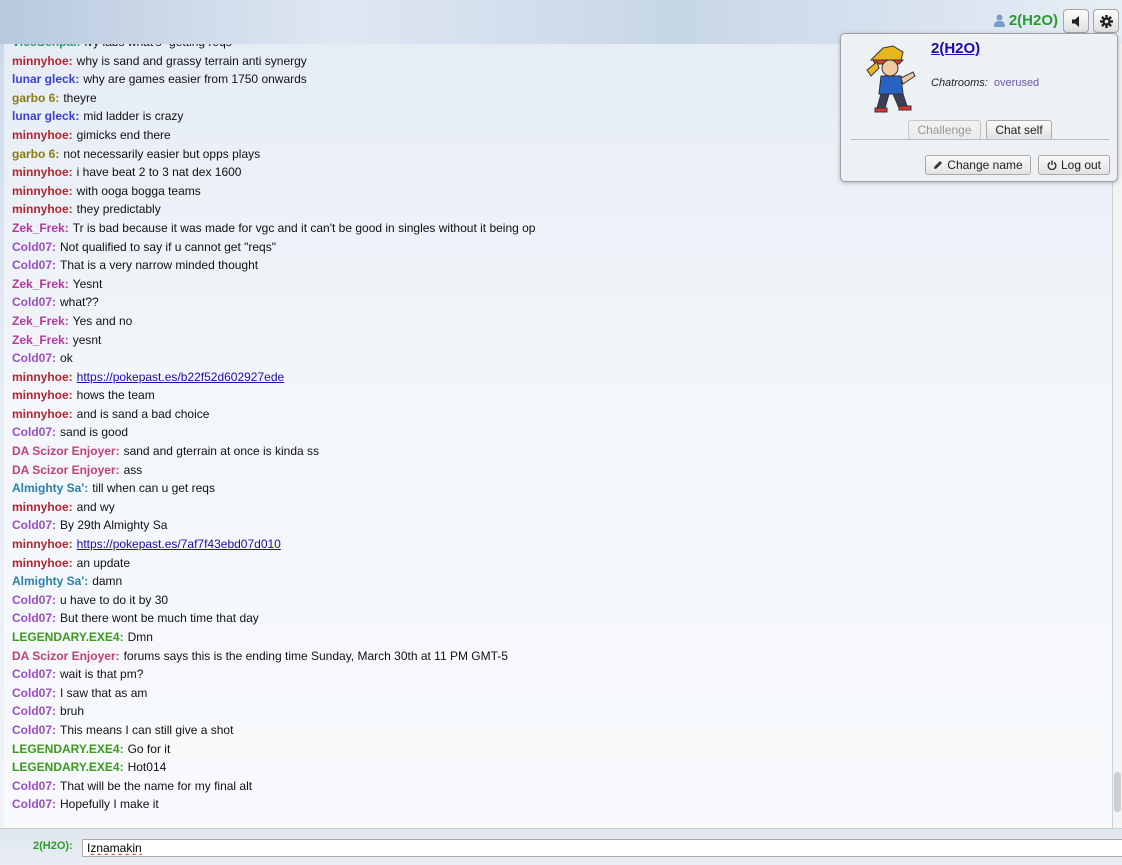 The height and width of the screenshot is (865, 1122). Describe the element at coordinates (273, 135) in the screenshot. I see `chat-message: minnyhoe: gimicks end there` at that location.